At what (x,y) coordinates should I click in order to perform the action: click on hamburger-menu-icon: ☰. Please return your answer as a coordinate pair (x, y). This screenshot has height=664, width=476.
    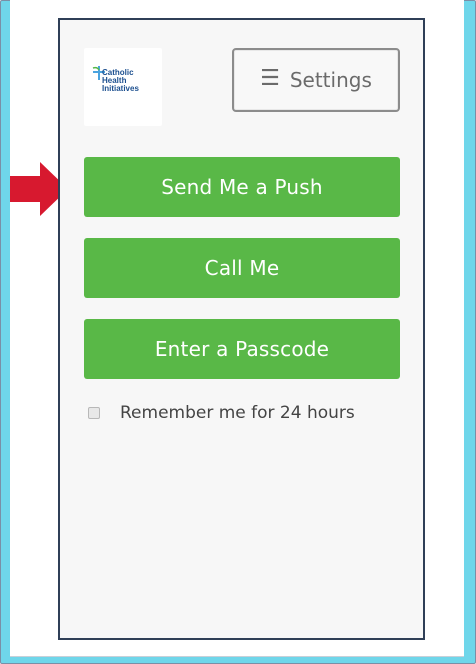
    Looking at the image, I should click on (270, 78).